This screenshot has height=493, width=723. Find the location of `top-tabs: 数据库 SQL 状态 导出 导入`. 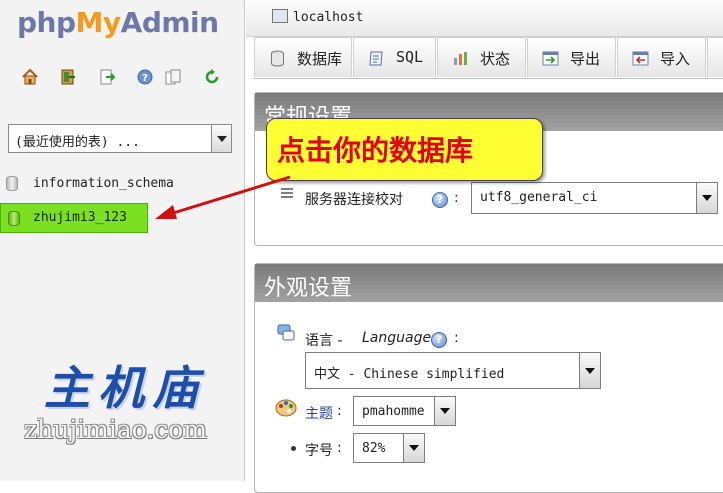

top-tabs: 数据库 SQL 状态 导出 导入 is located at coordinates (488, 58).